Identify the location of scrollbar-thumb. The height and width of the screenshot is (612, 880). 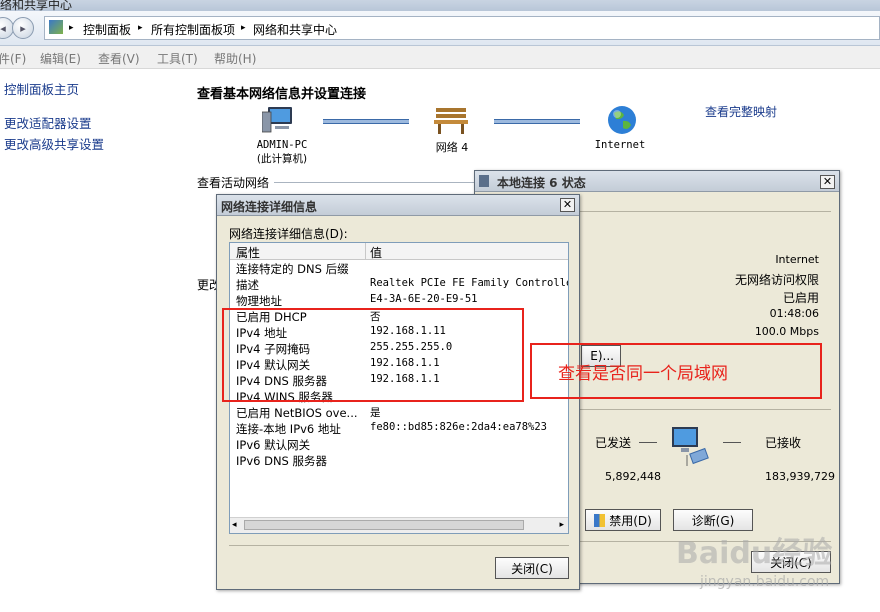
(384, 525).